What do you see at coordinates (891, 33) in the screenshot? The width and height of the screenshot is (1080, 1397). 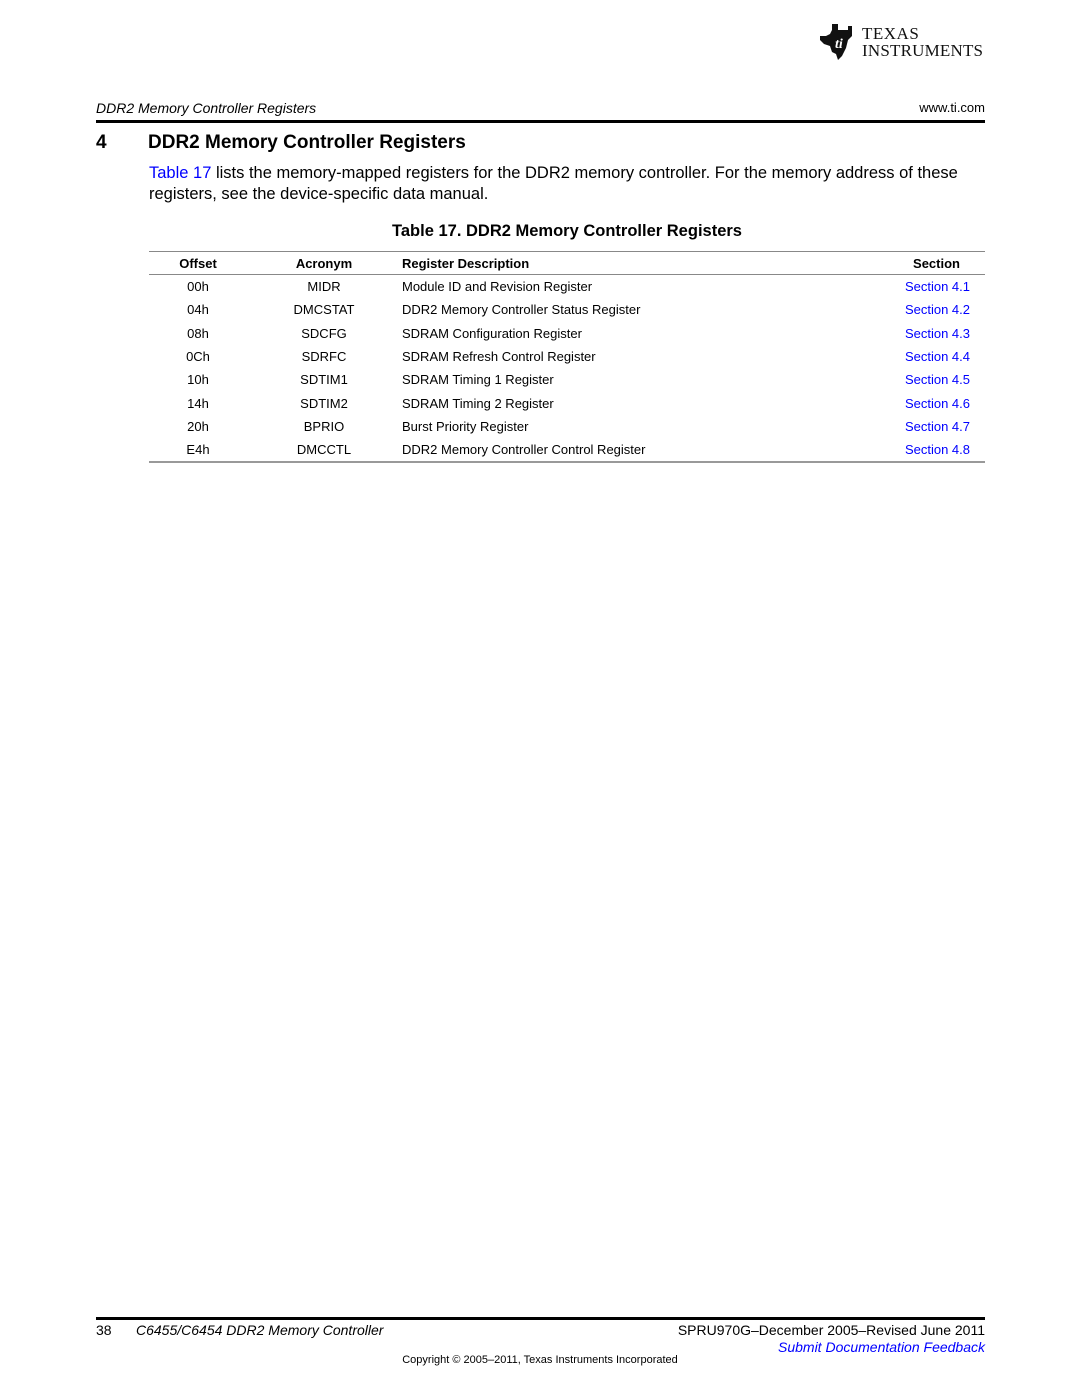 I see `logo-line1: Texas` at bounding box center [891, 33].